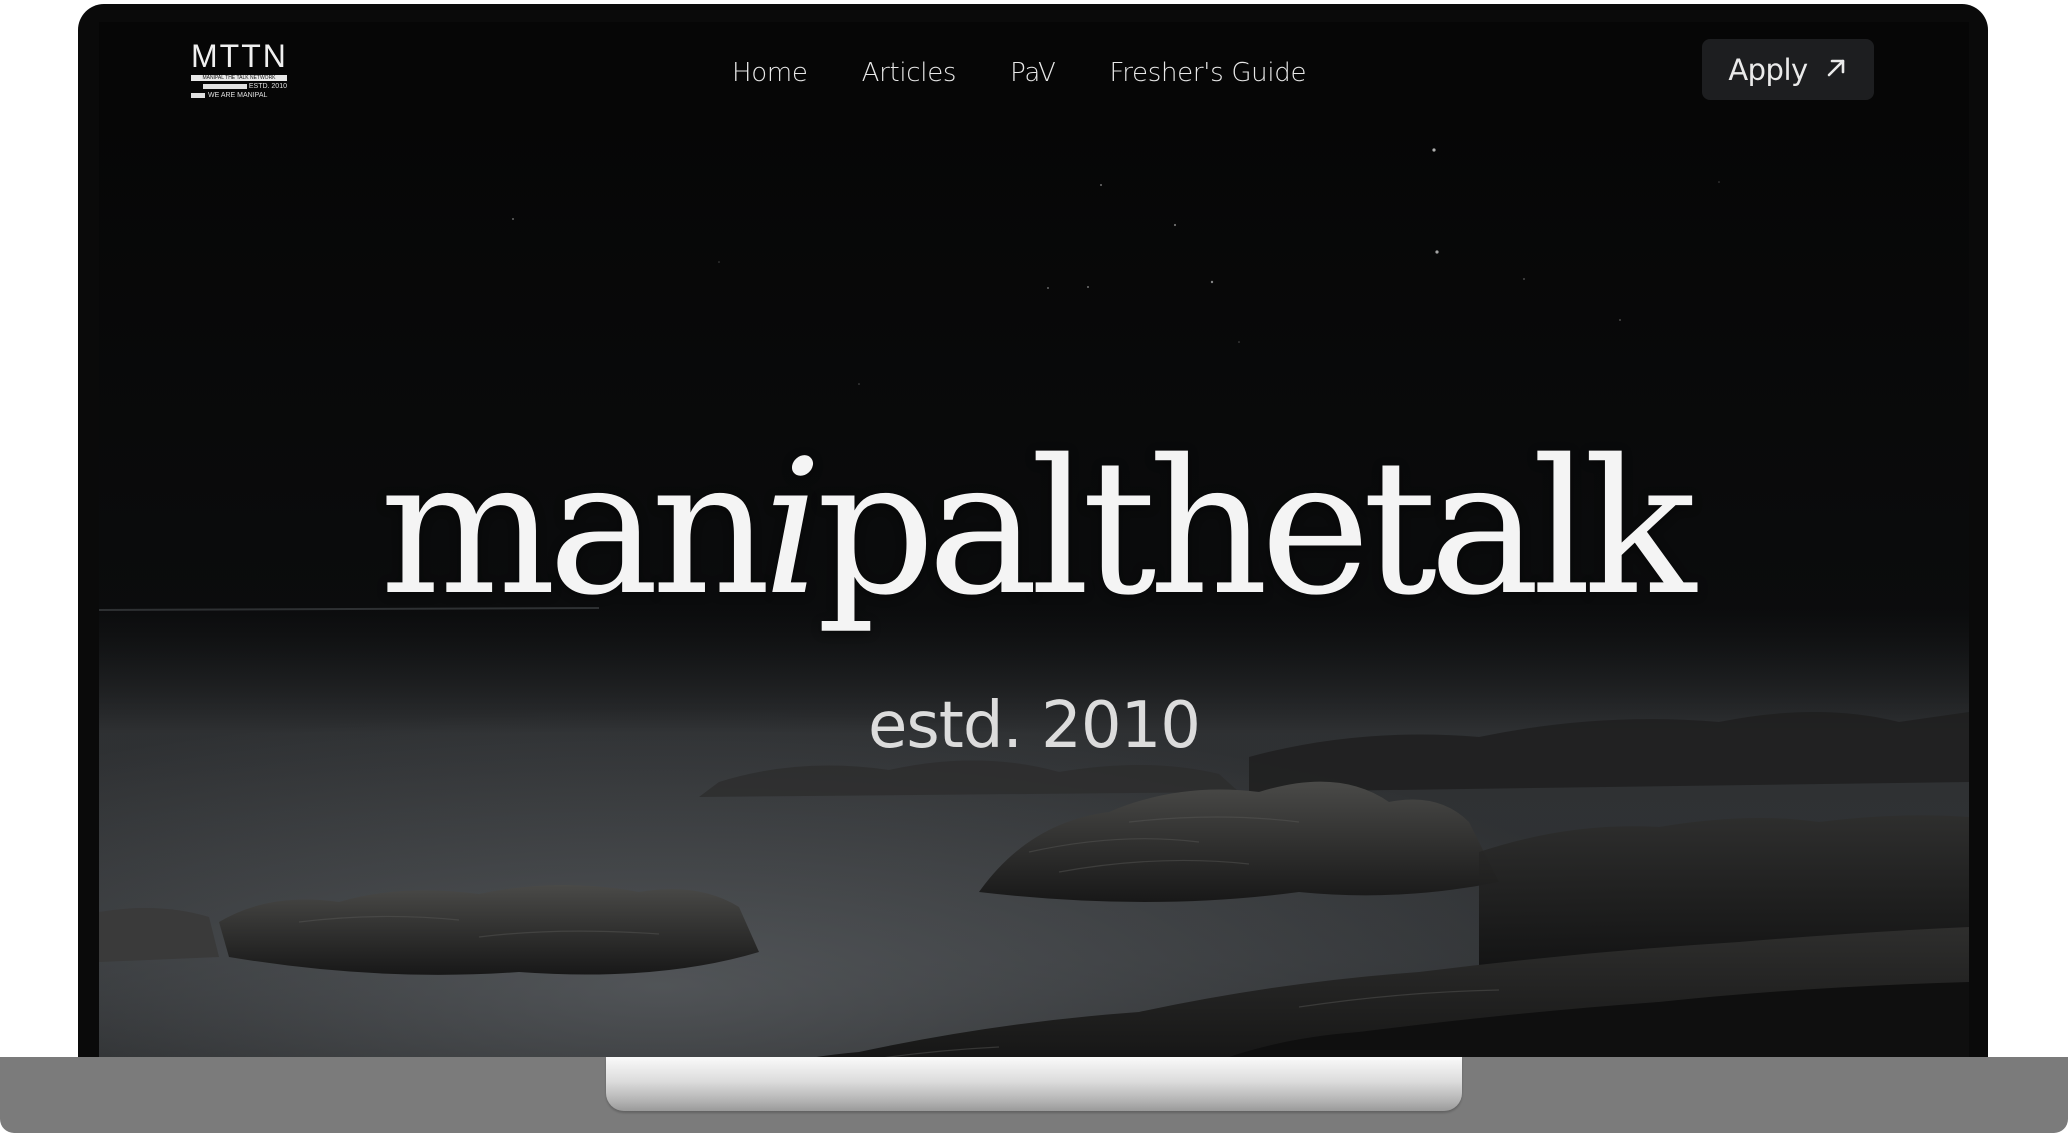 The width and height of the screenshot is (2068, 1133). I want to click on hero-title-italic: i, so click(792, 527).